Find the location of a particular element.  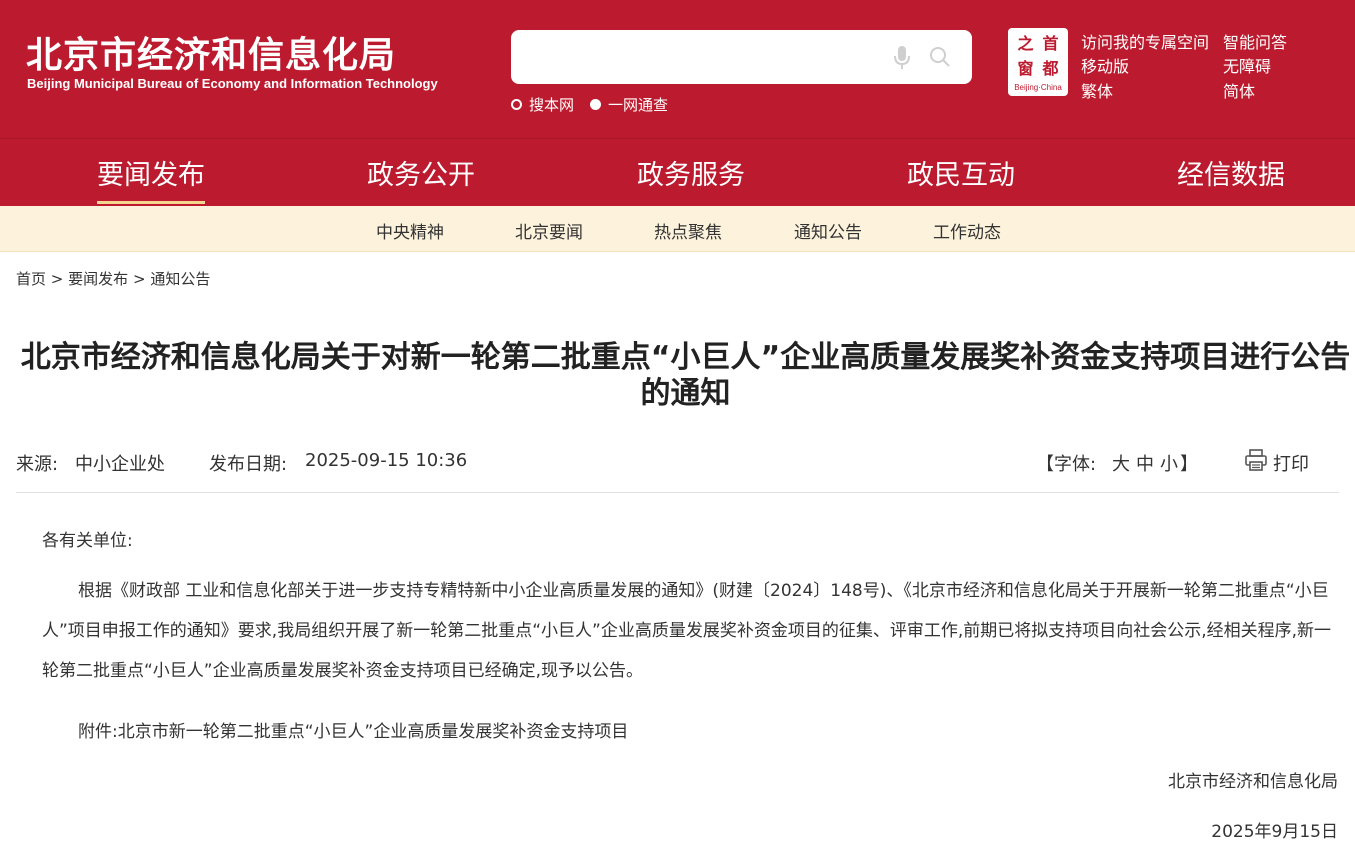

font-size-close-bracket: 】 is located at coordinates (1189, 464).